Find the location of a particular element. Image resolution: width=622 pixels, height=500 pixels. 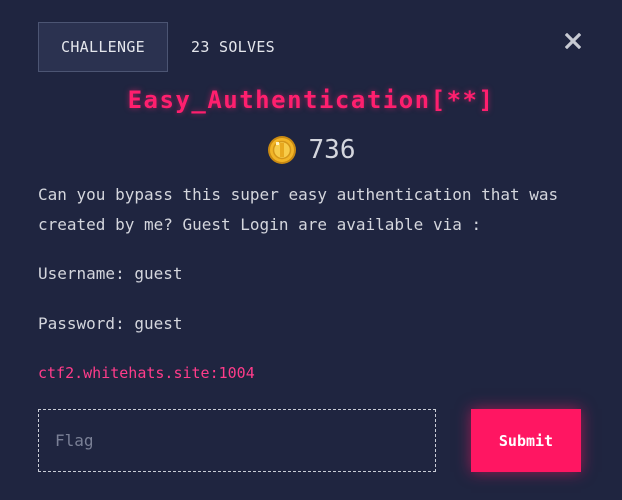

submit-button: Submit is located at coordinates (526, 440).